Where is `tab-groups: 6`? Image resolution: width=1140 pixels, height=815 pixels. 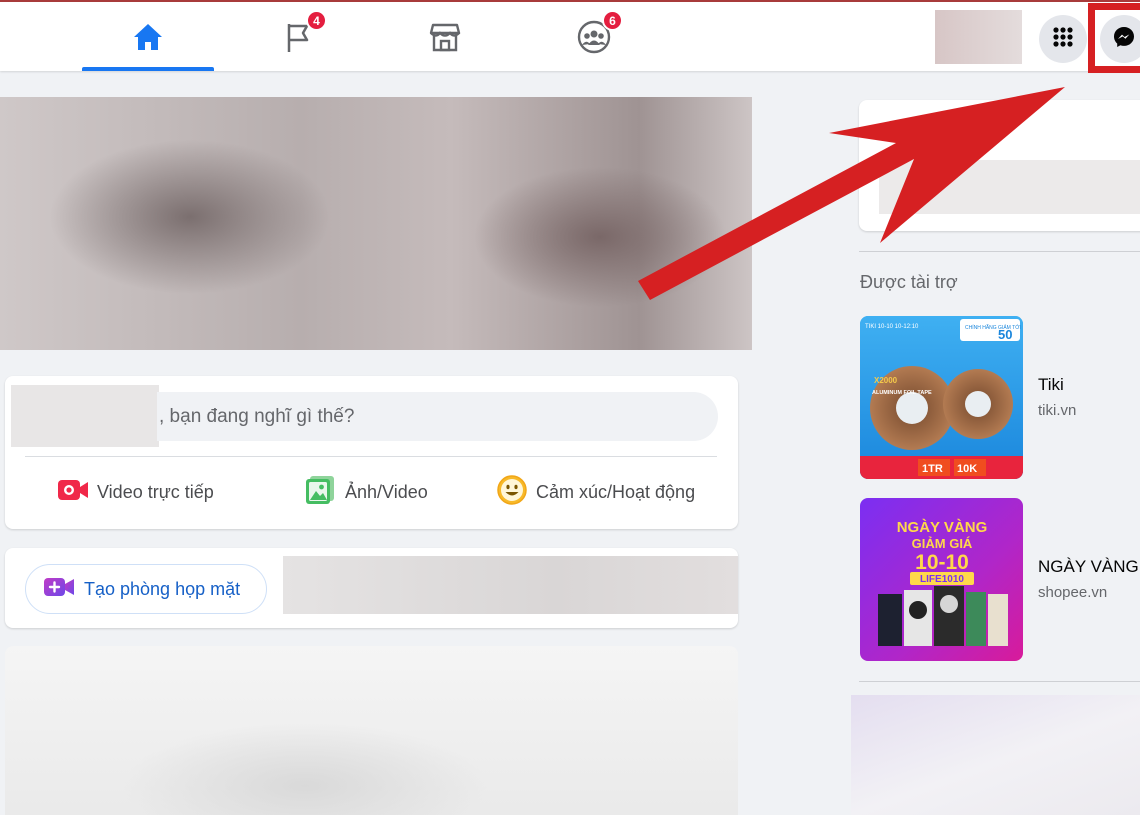 tab-groups: 6 is located at coordinates (594, 36).